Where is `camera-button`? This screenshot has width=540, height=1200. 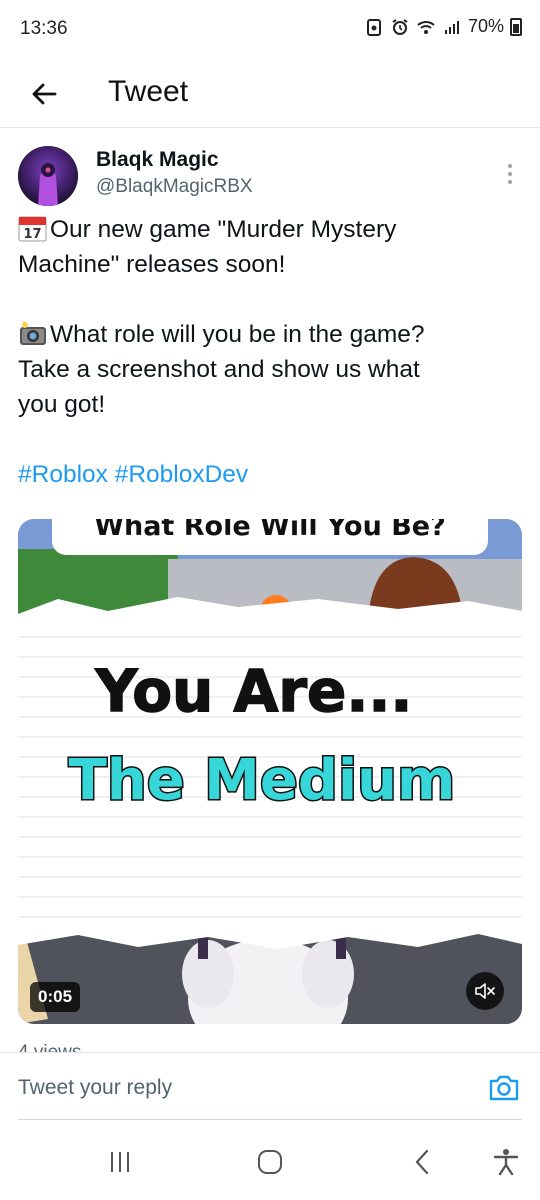 camera-button is located at coordinates (504, 1088).